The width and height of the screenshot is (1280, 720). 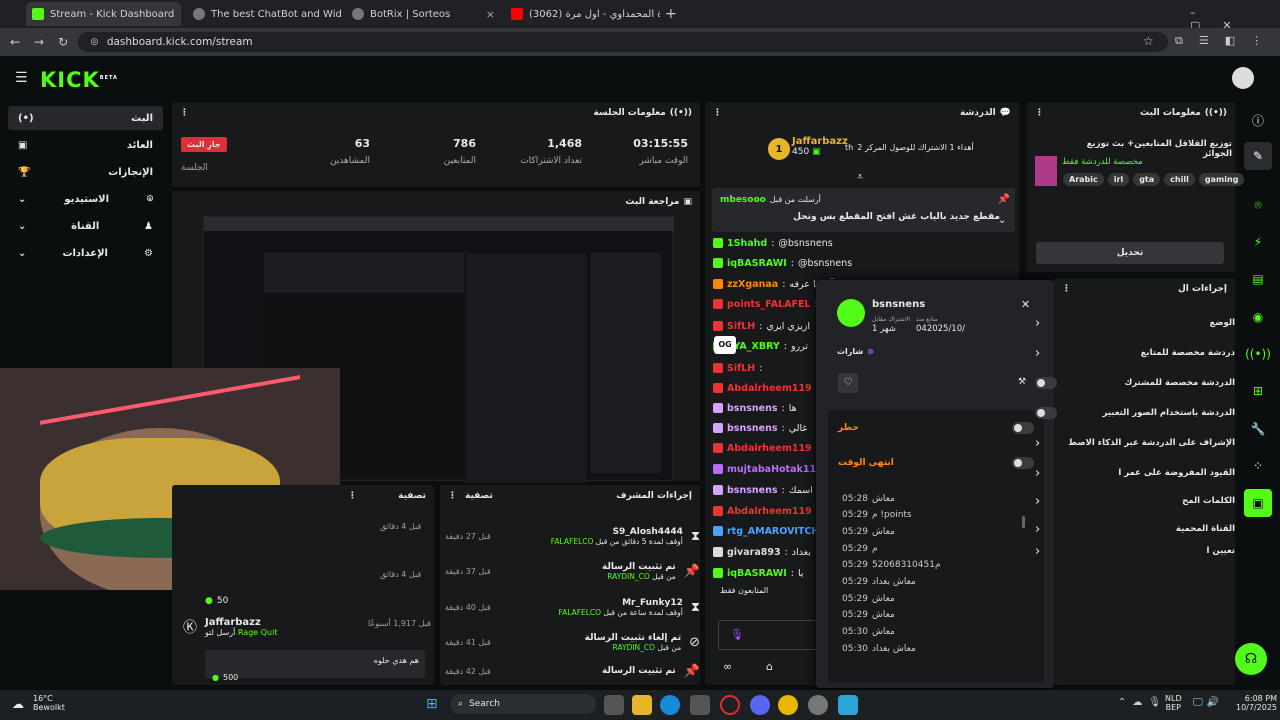 What do you see at coordinates (85, 145) in the screenshot?
I see `sidebar-item-revenue: العائد ▣` at bounding box center [85, 145].